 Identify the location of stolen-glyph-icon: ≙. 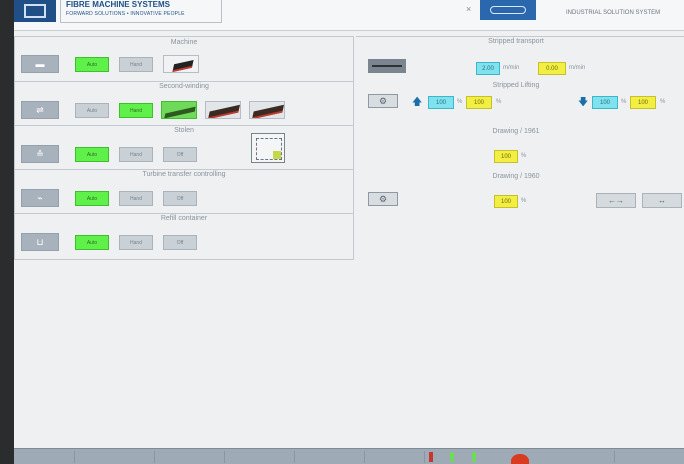
(40, 153).